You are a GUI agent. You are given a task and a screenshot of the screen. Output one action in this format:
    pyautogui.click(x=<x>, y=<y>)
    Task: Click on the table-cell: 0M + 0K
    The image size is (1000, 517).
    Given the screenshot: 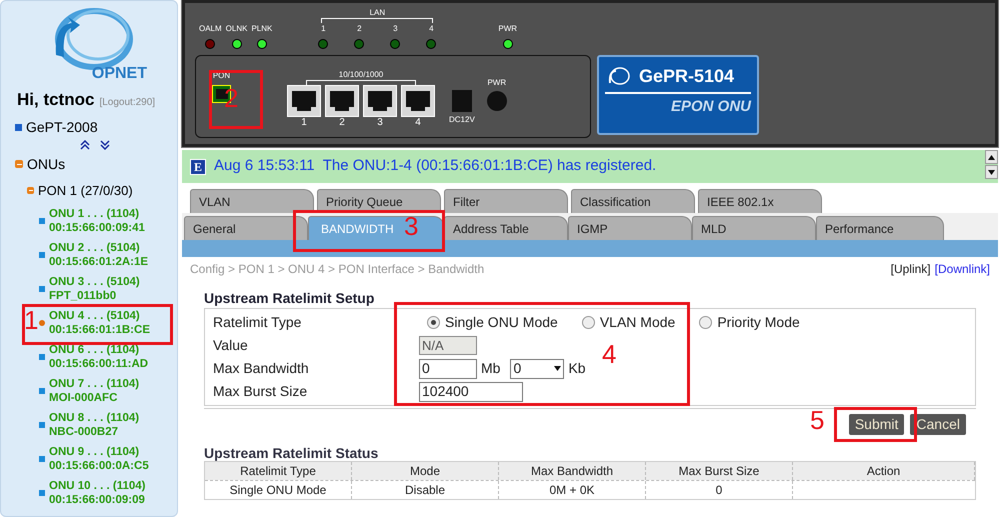 What is the action you would take?
    pyautogui.click(x=572, y=490)
    